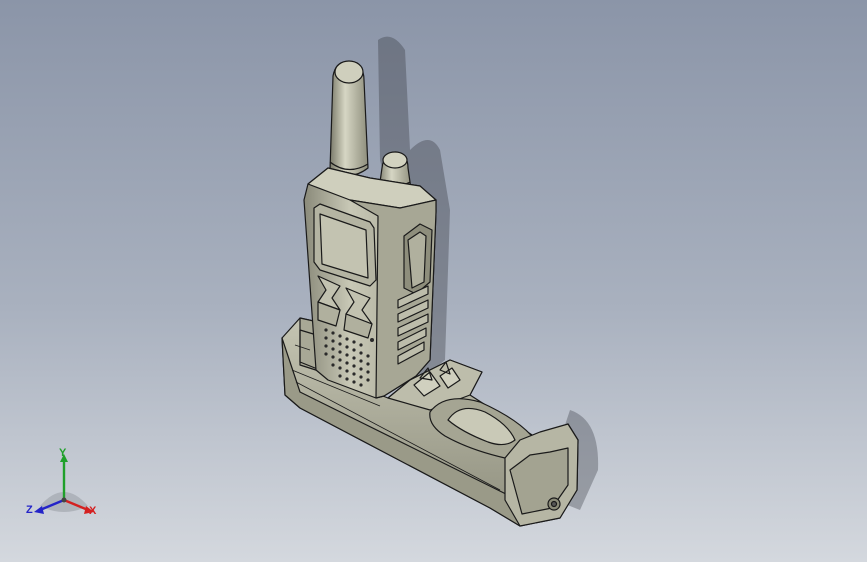  Describe the element at coordinates (93, 511) in the screenshot. I see `x-axis-label: X` at that location.